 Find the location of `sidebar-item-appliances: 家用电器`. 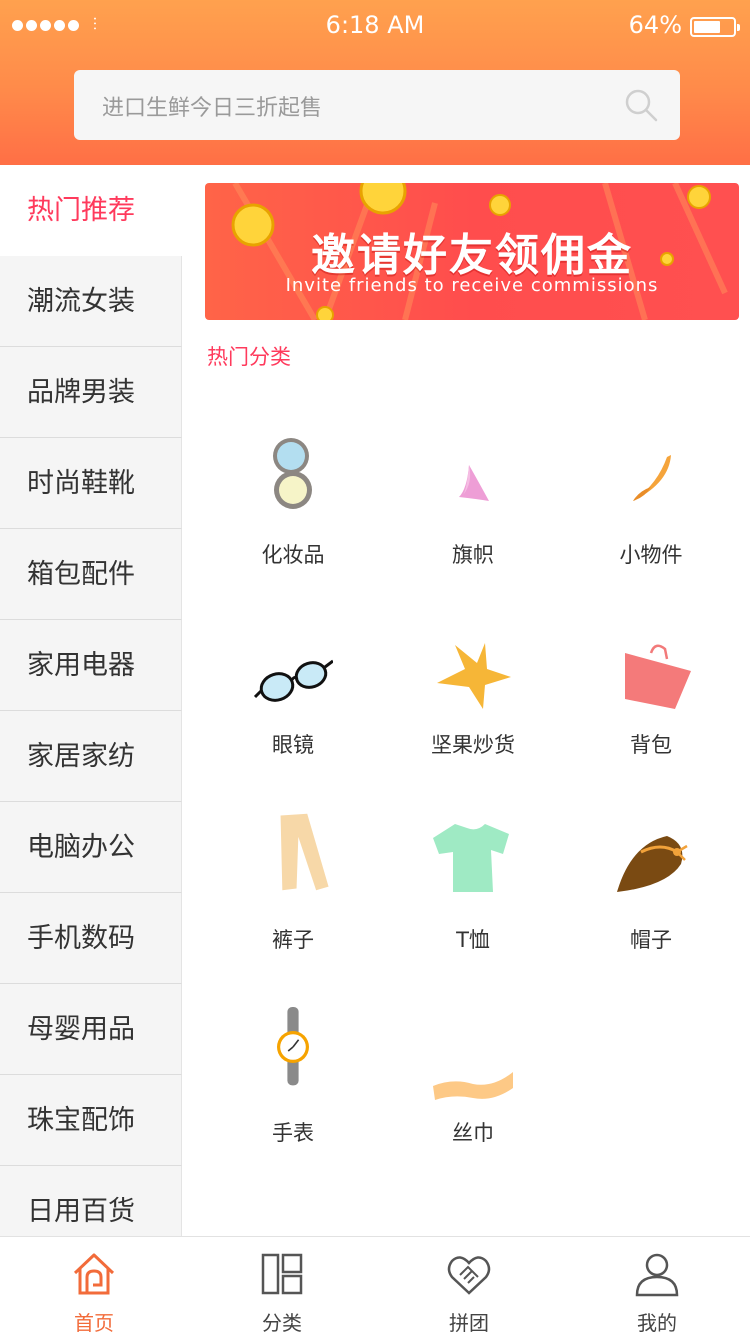

sidebar-item-appliances: 家用电器 is located at coordinates (91, 665).